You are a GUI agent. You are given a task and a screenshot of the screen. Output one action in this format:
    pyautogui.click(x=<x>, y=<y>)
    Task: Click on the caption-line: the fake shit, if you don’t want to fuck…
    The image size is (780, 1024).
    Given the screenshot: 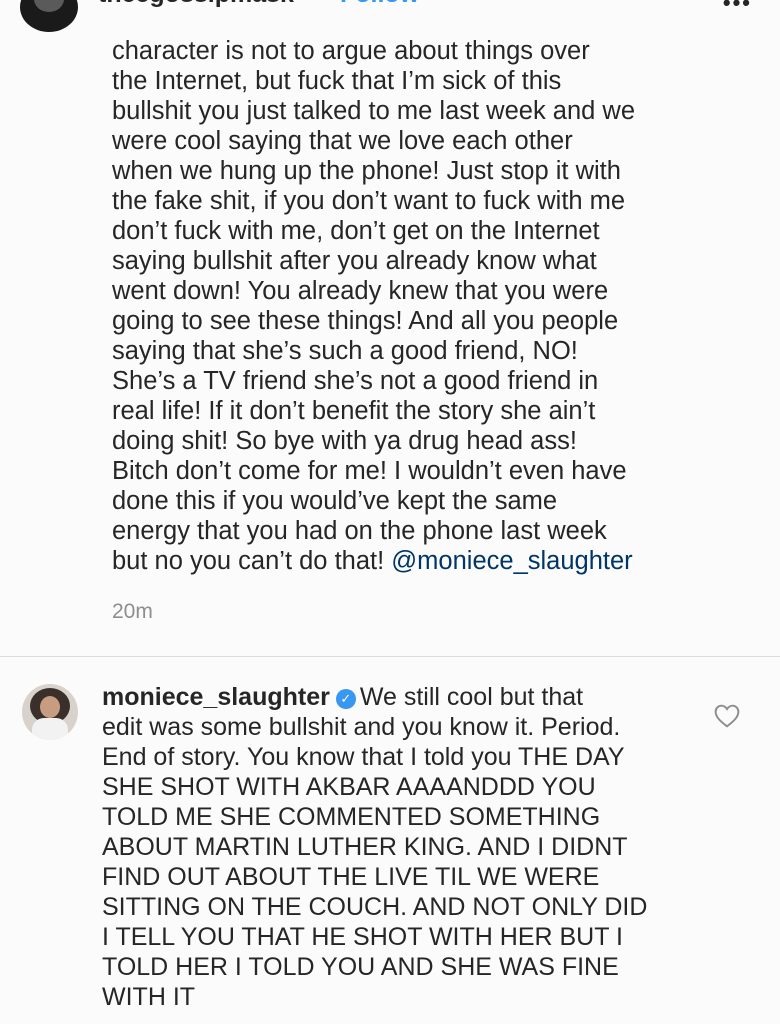 What is the action you would take?
    pyautogui.click(x=369, y=201)
    